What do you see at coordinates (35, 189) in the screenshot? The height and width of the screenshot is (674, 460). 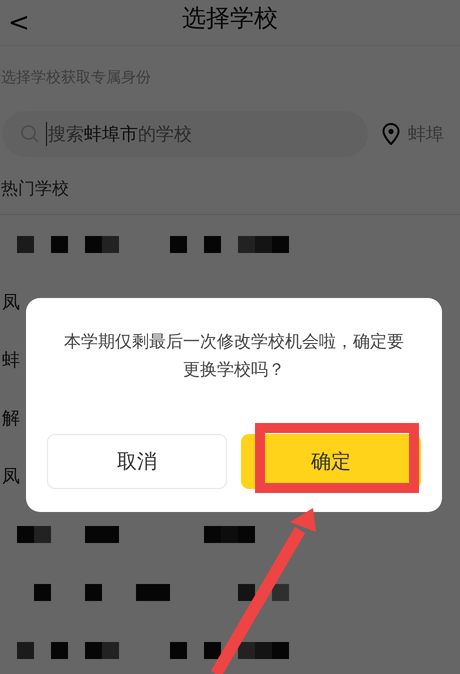 I see `section-title: 热门学校` at bounding box center [35, 189].